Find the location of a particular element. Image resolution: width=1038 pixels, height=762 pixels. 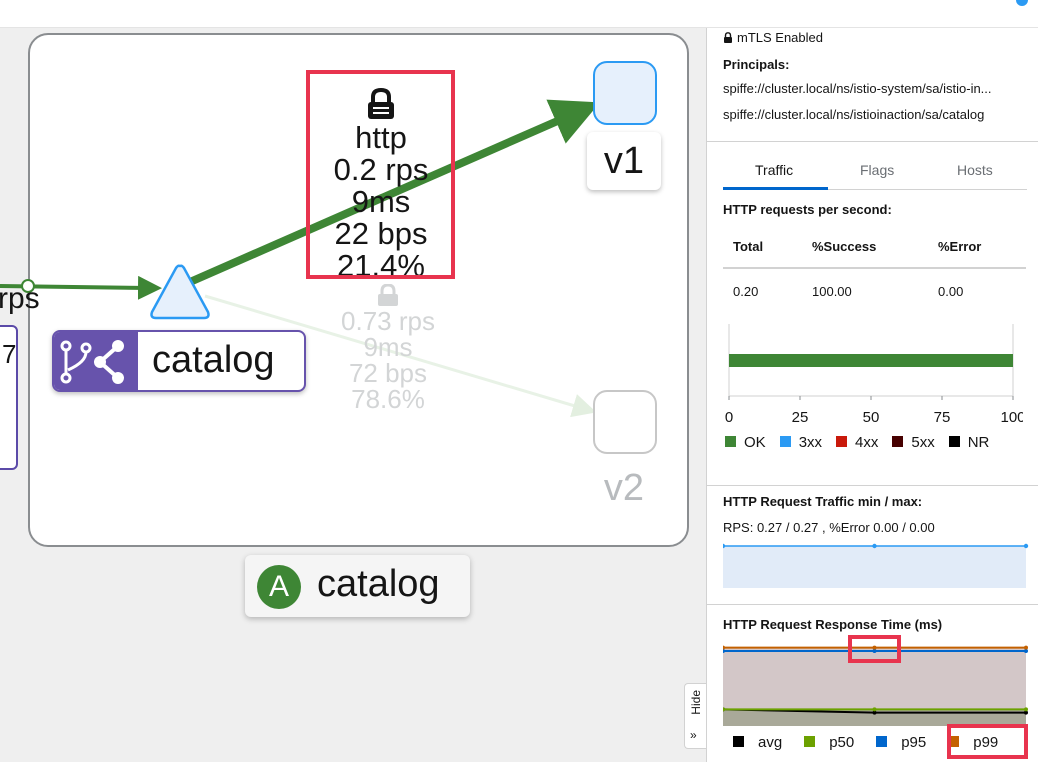

principals-label: Principals: is located at coordinates (756, 64).